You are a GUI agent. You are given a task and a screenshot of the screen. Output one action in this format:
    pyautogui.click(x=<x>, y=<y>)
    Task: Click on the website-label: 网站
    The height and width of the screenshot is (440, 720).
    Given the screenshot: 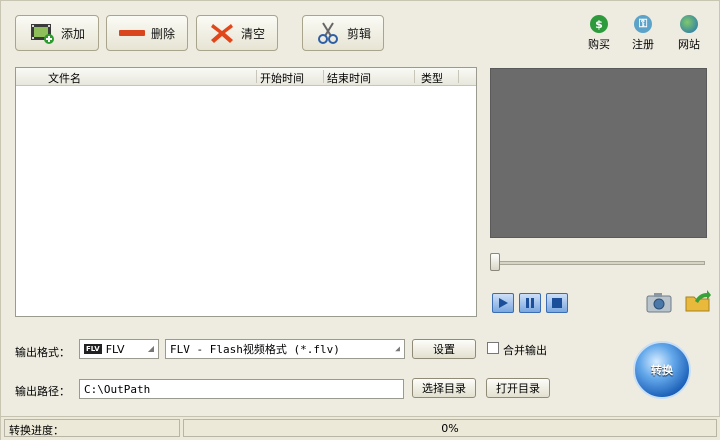 What is the action you would take?
    pyautogui.click(x=689, y=44)
    